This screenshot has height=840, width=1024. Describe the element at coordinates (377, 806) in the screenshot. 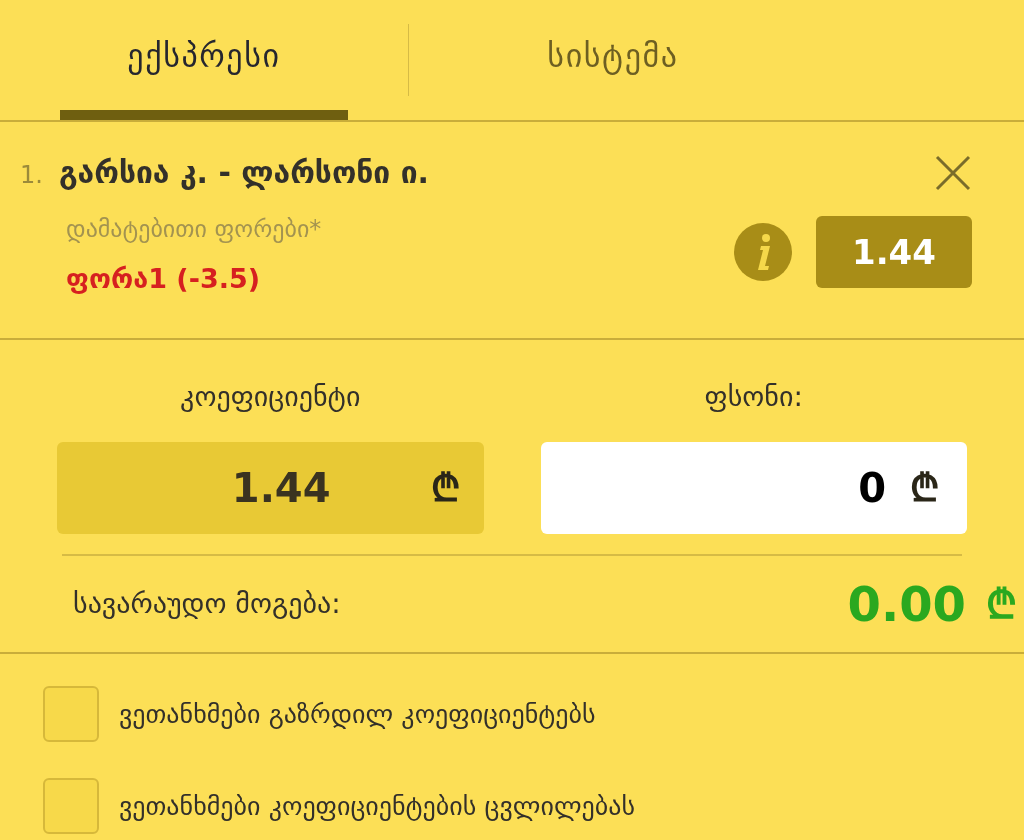

I see `checkbox-label: ვეთანხმები კოეფიციენტების ცვლილებას` at that location.